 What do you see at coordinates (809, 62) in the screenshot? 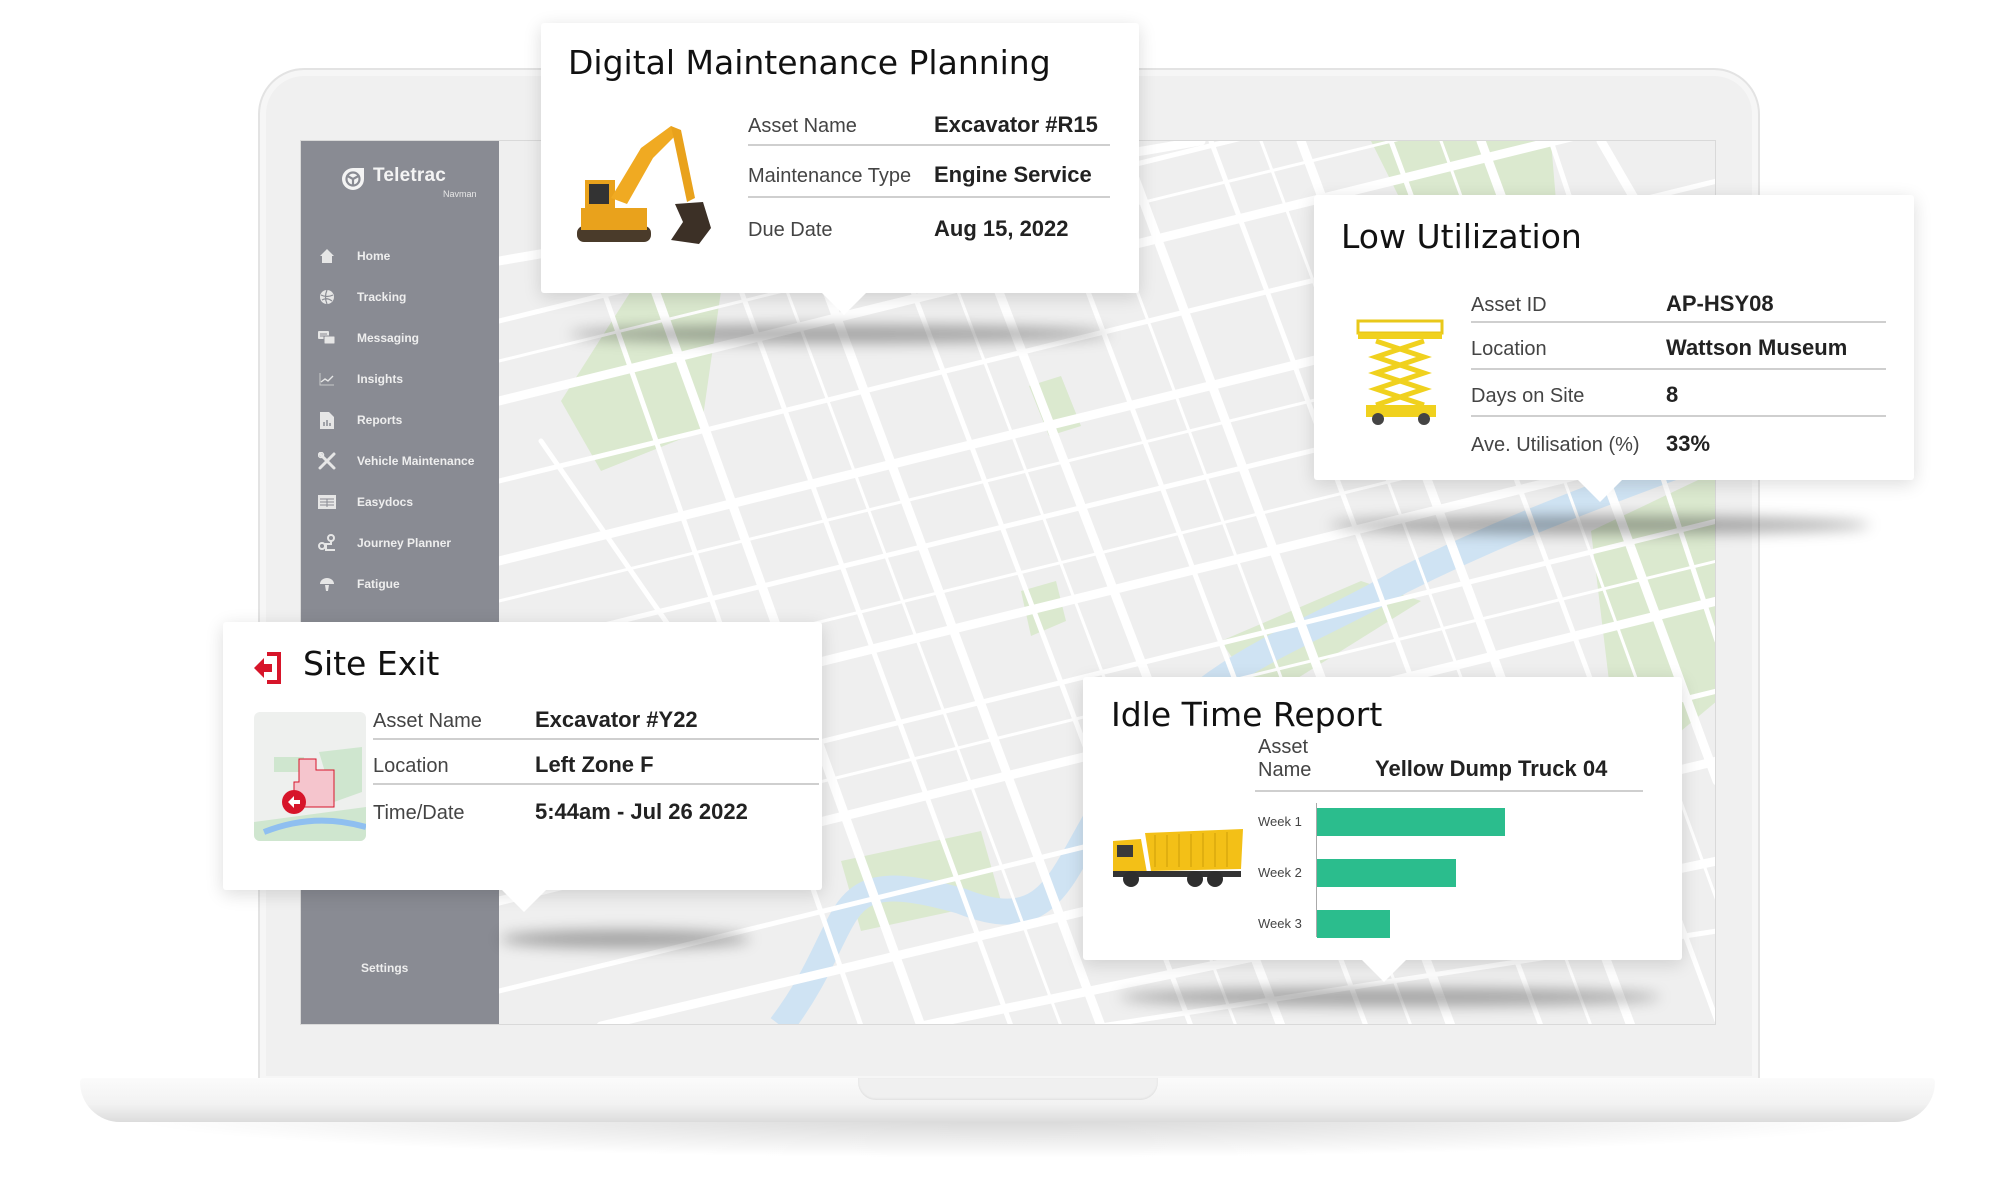
I see `card-title: Digital Maintenance Planning` at bounding box center [809, 62].